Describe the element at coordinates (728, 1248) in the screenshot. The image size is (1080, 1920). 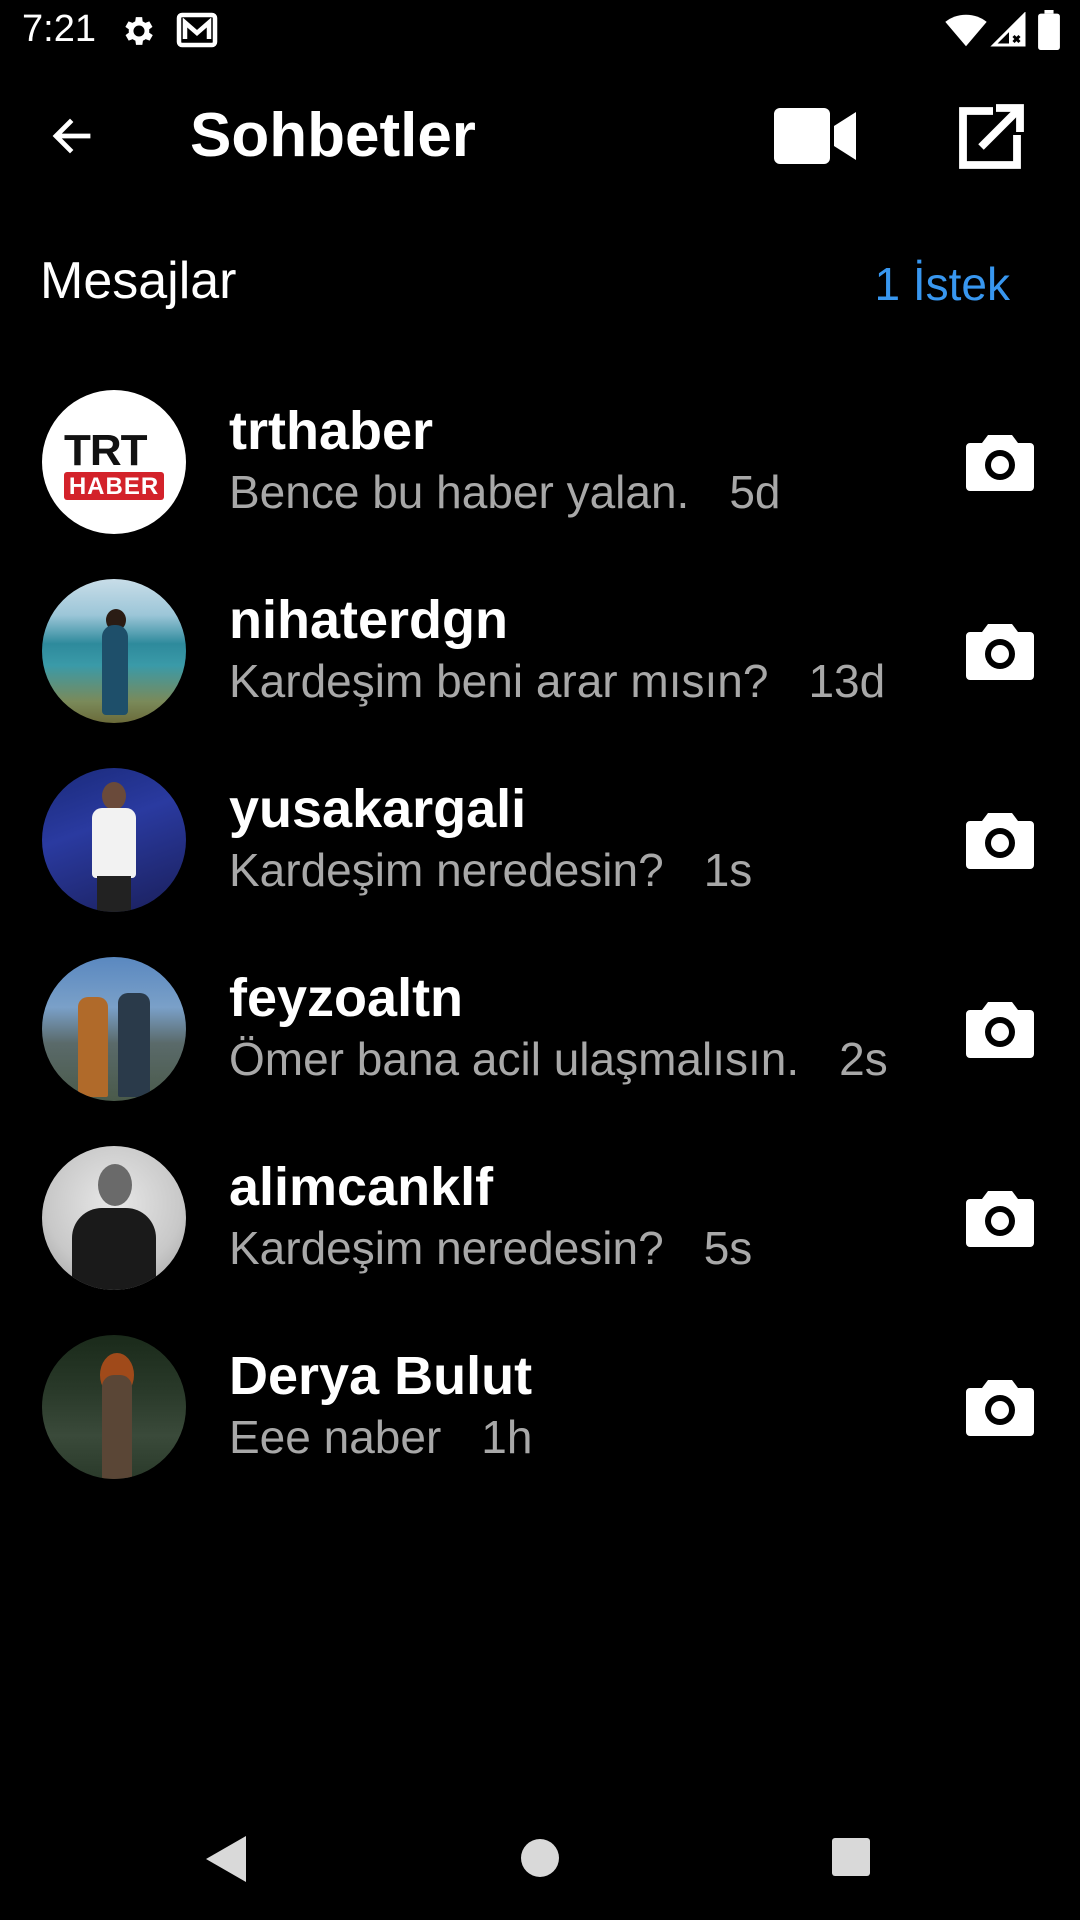
I see `conversation-time: 5s` at that location.